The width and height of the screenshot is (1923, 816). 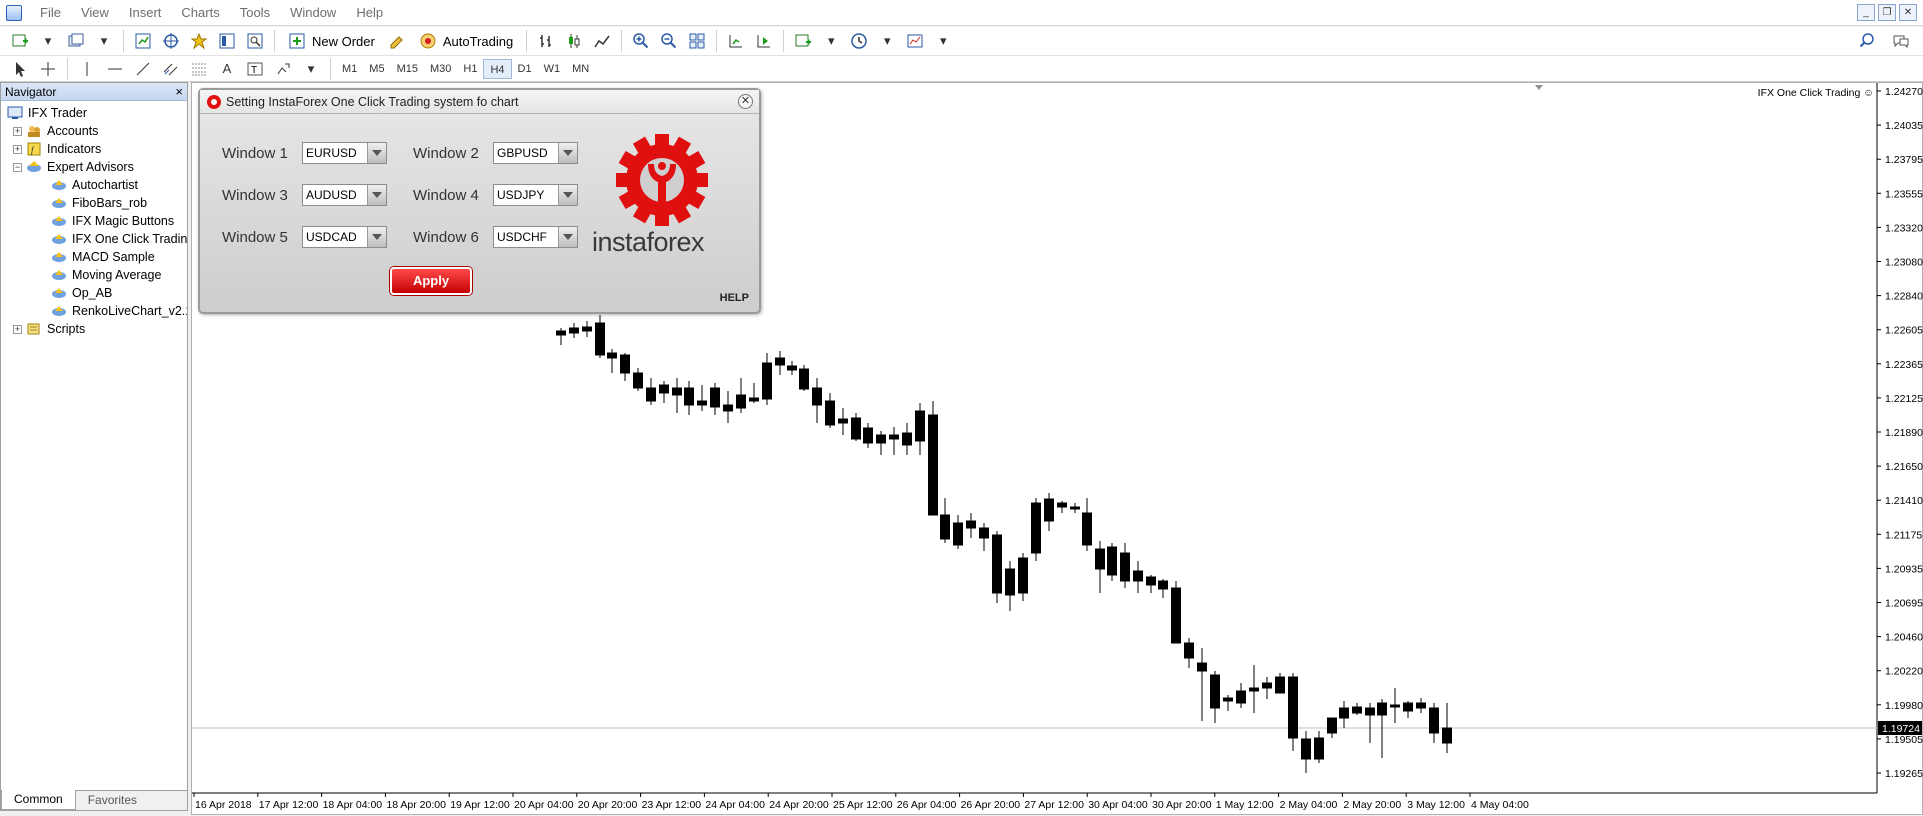 I want to click on timeframe-mn: MN, so click(x=580, y=69).